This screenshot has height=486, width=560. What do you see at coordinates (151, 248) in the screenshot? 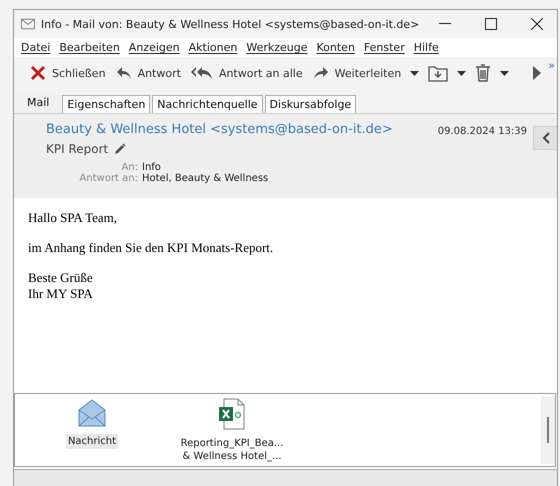
I see `body-paragraph: im Anhang finden Sie den KPI Monats-Report.` at bounding box center [151, 248].